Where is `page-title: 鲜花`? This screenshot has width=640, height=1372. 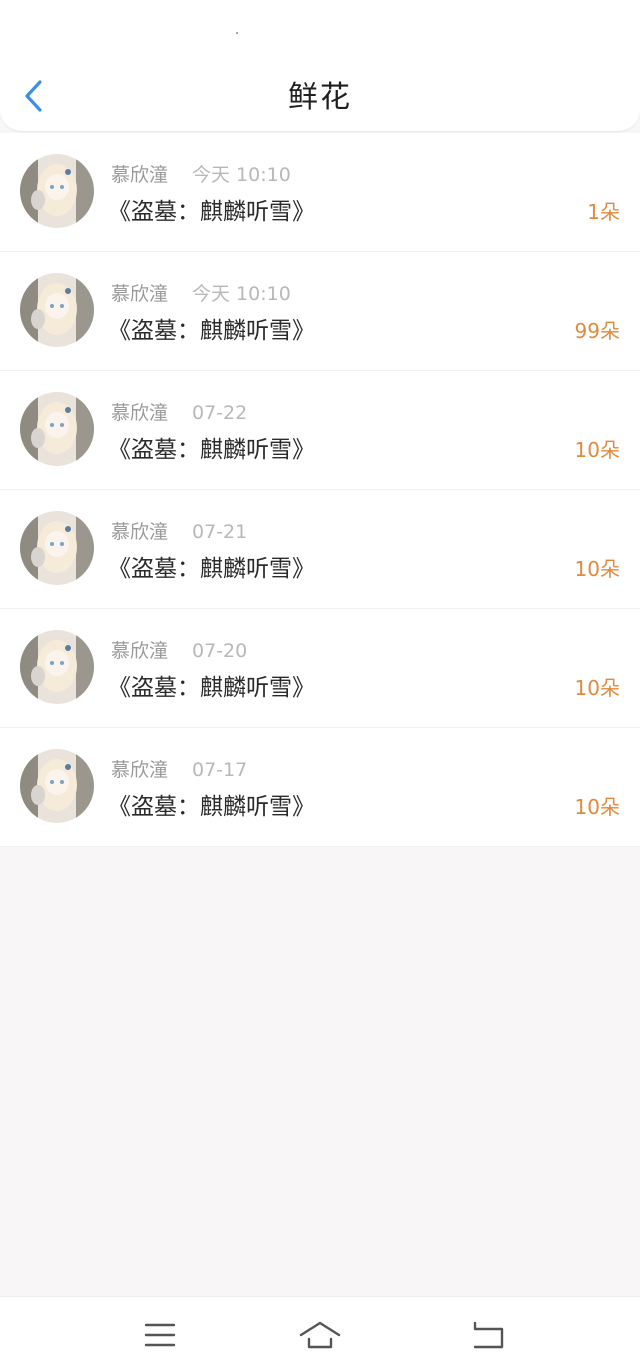
page-title: 鲜花 is located at coordinates (320, 97).